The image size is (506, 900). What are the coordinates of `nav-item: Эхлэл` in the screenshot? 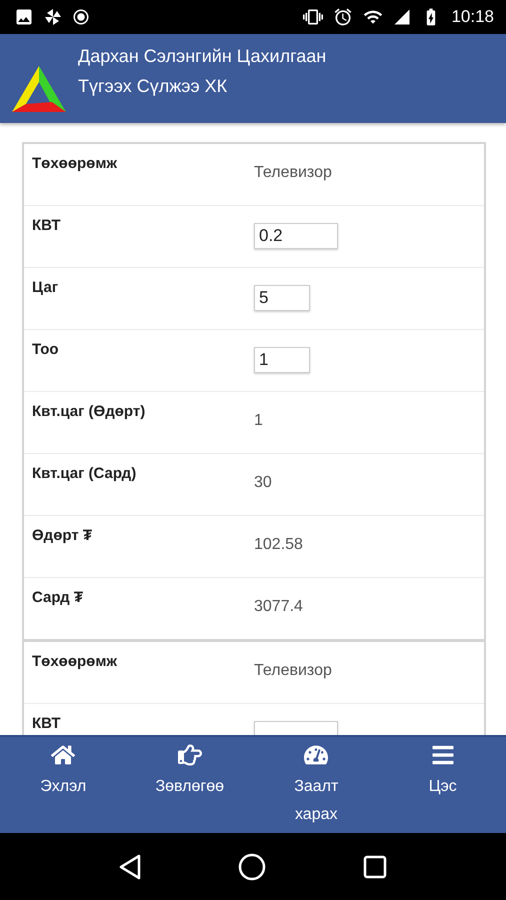 It's located at (63, 785).